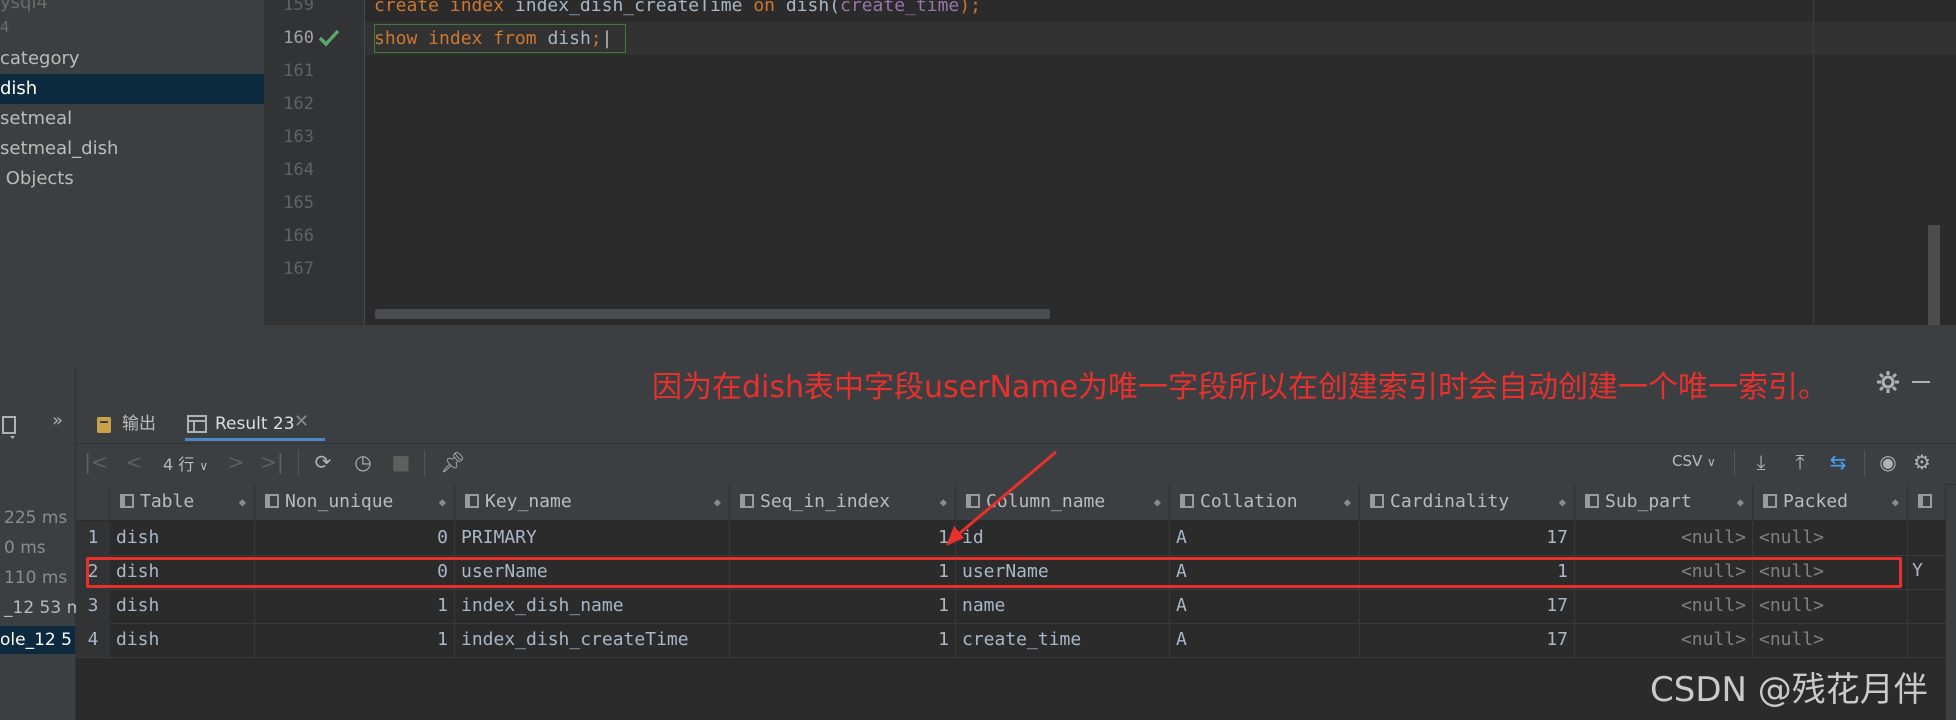 The width and height of the screenshot is (1956, 720). I want to click on tree-item-objects: Objects, so click(132, 179).